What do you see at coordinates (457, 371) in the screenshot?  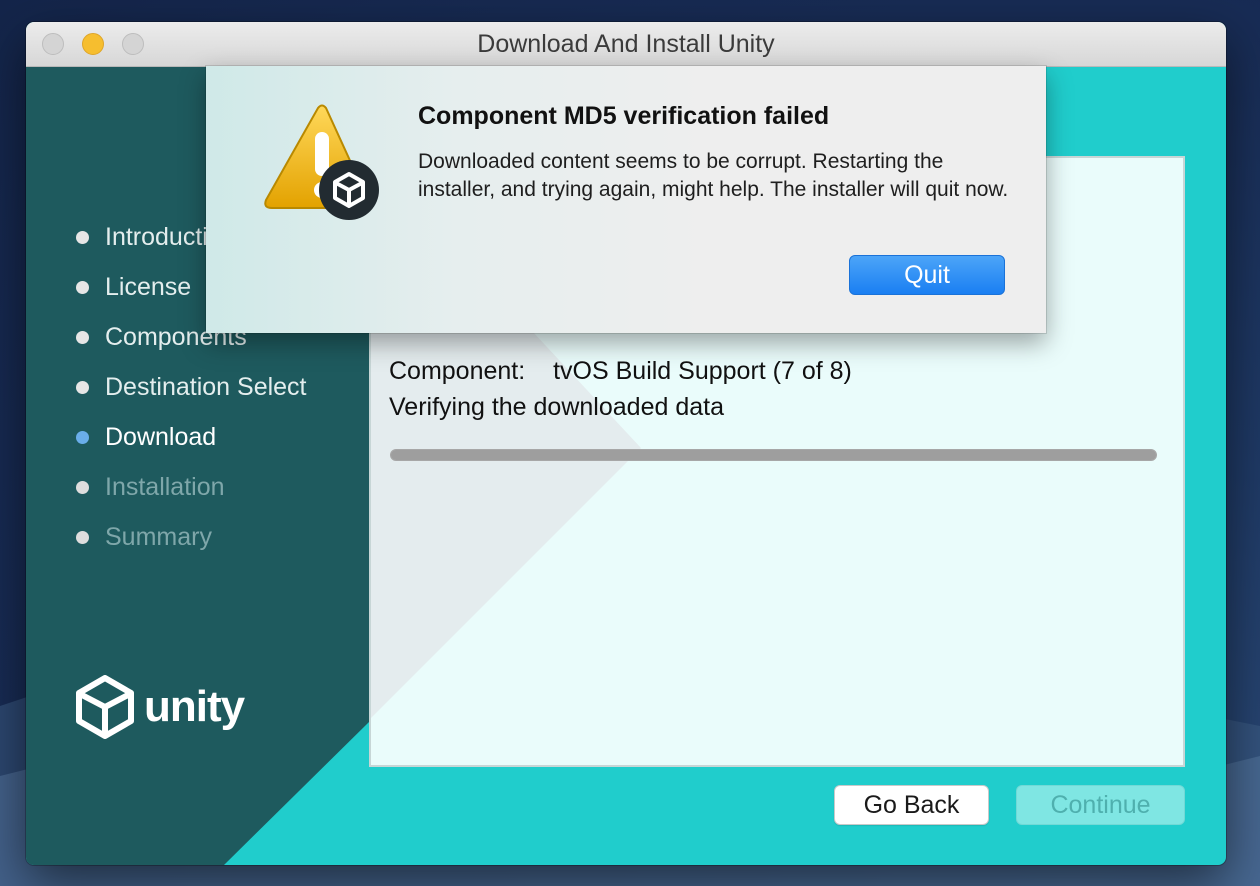 I see `component-label: Component:` at bounding box center [457, 371].